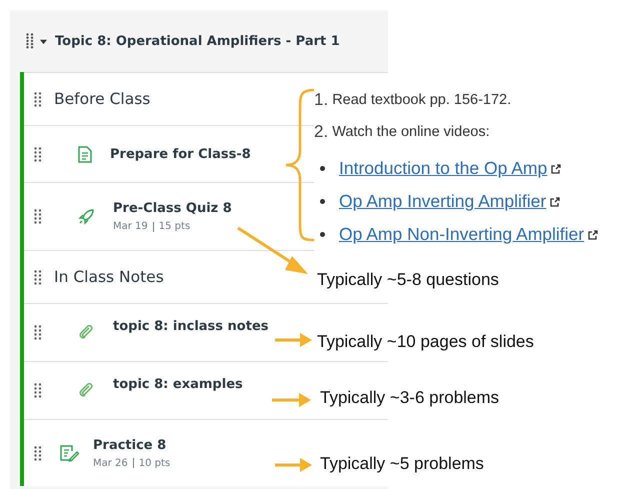  I want to click on step-text: Read textbook pp. 156-172., so click(422, 100).